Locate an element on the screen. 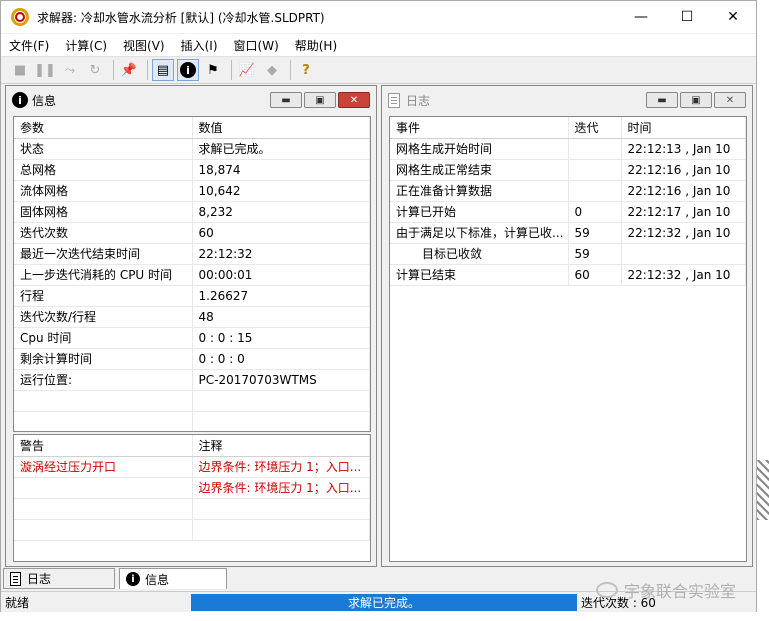 Image resolution: width=769 pixels, height=621 pixels. warning-text: 漩涡经过压力开口 is located at coordinates (103, 467).